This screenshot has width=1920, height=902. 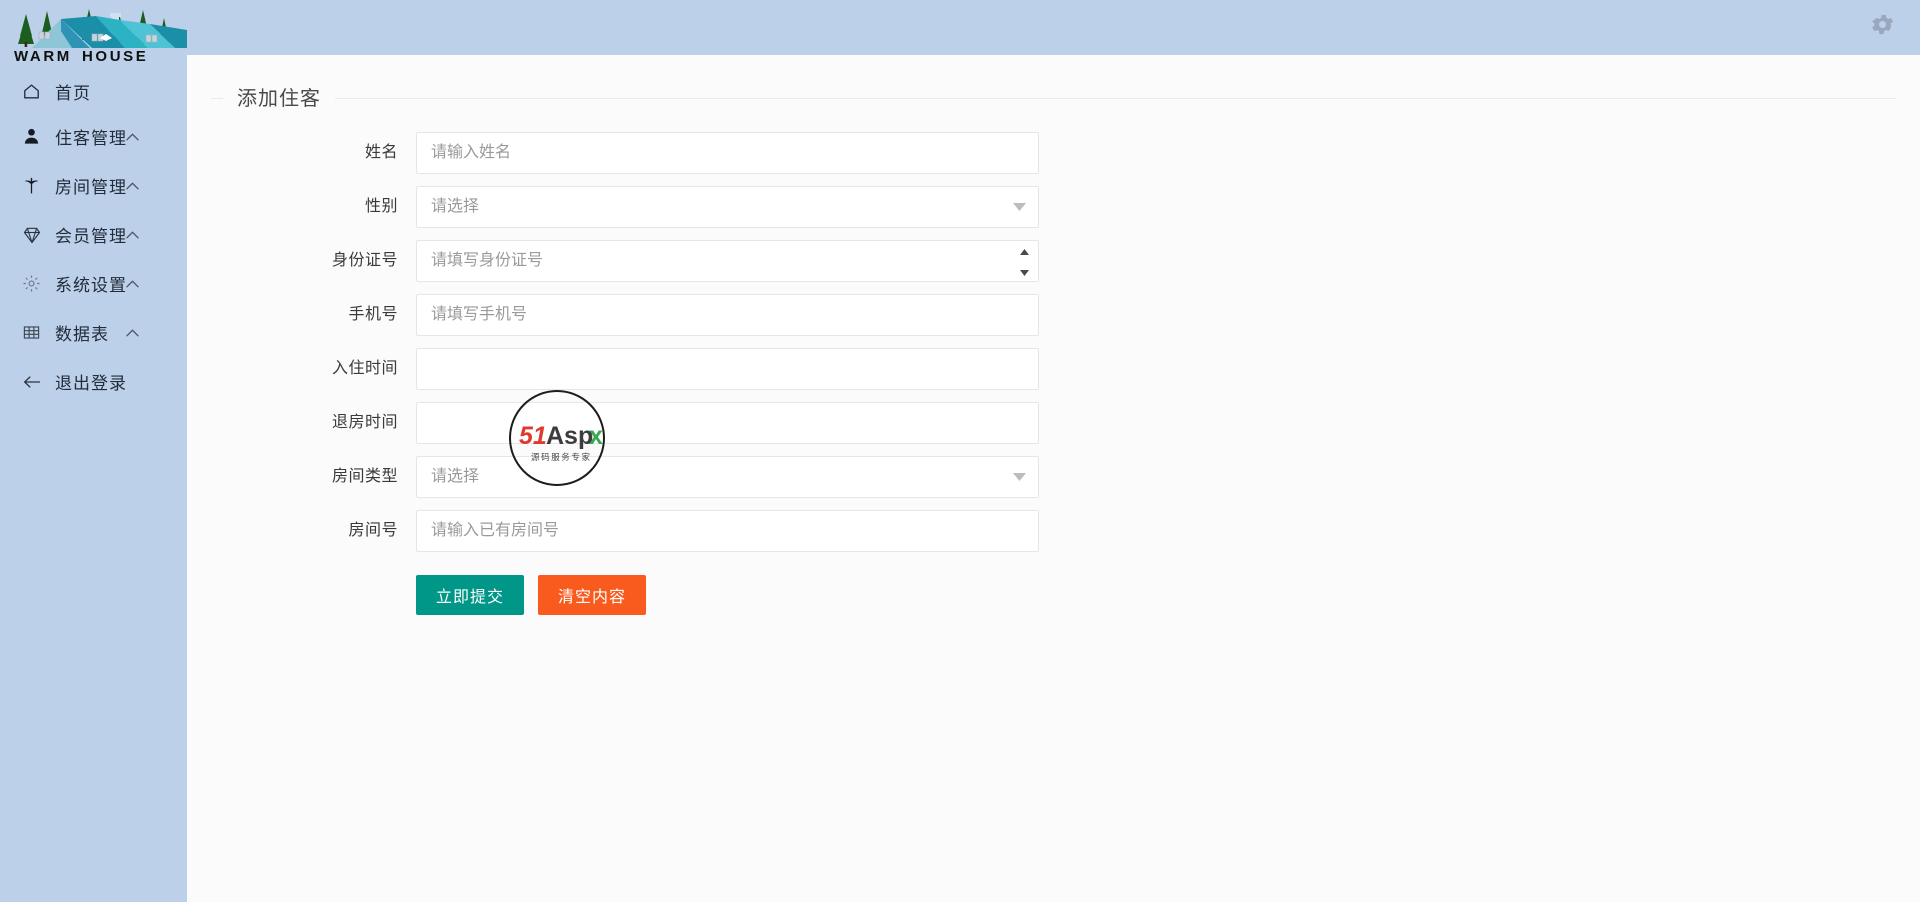 I want to click on field-room-number, so click(x=727, y=531).